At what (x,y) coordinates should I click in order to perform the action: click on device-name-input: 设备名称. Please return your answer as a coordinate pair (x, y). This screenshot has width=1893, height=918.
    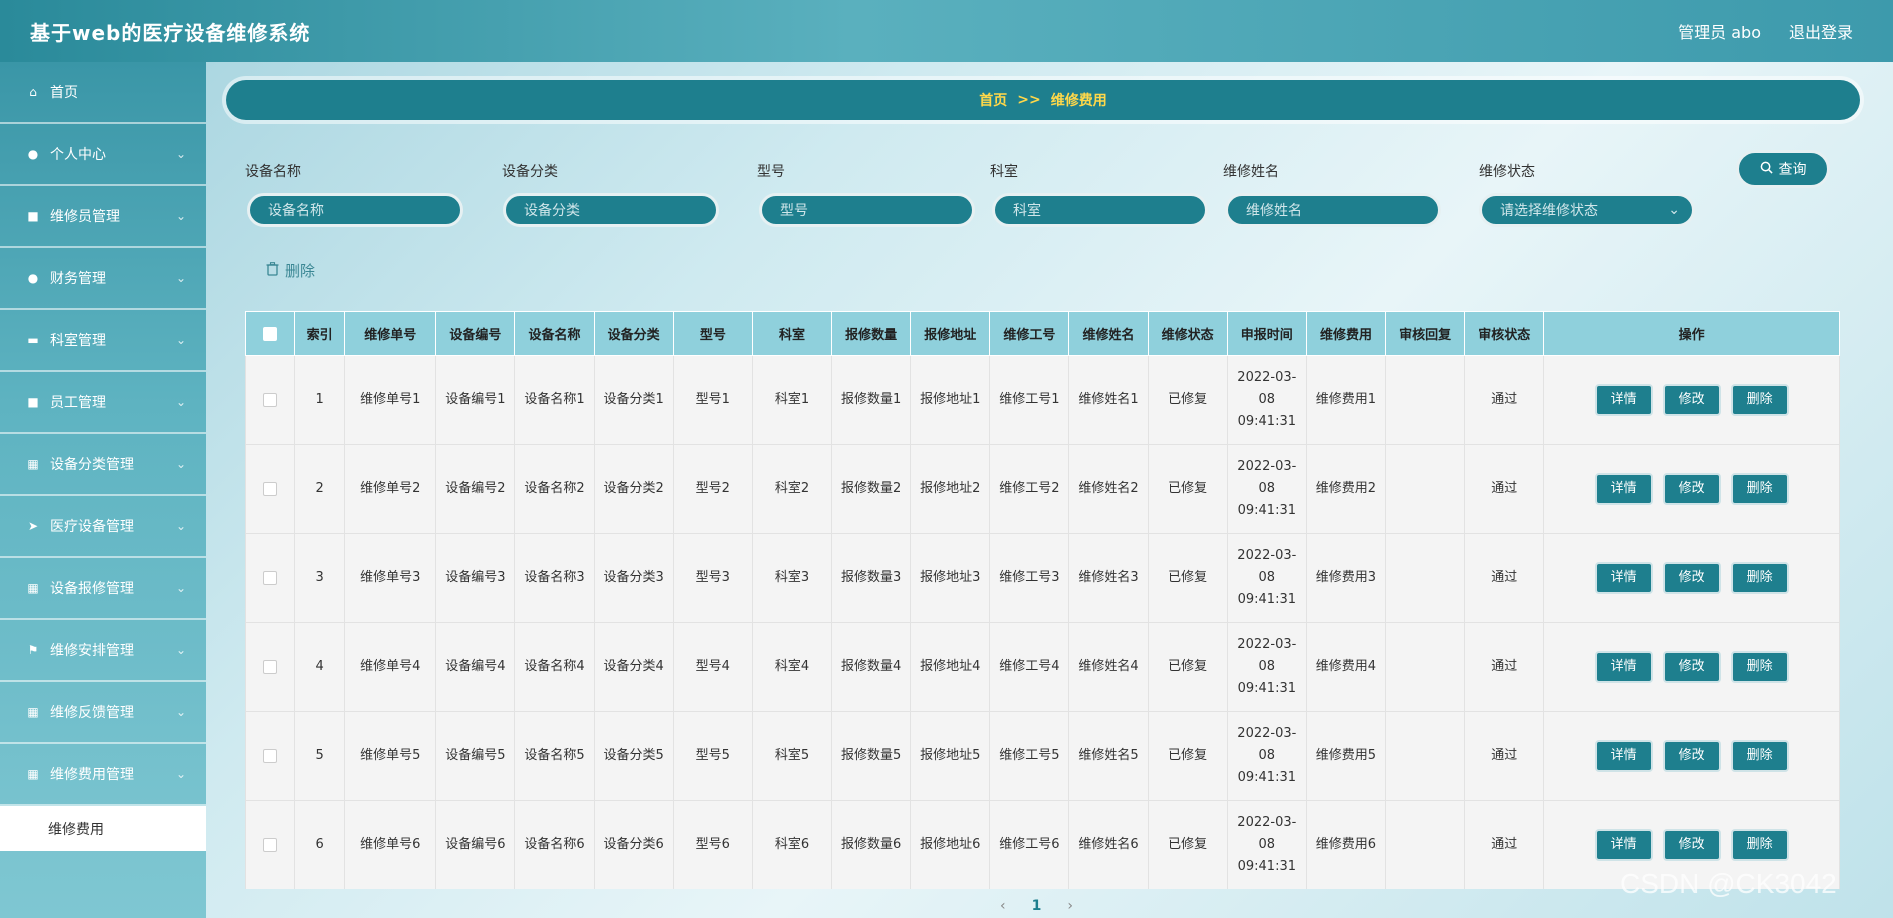
    Looking at the image, I should click on (355, 210).